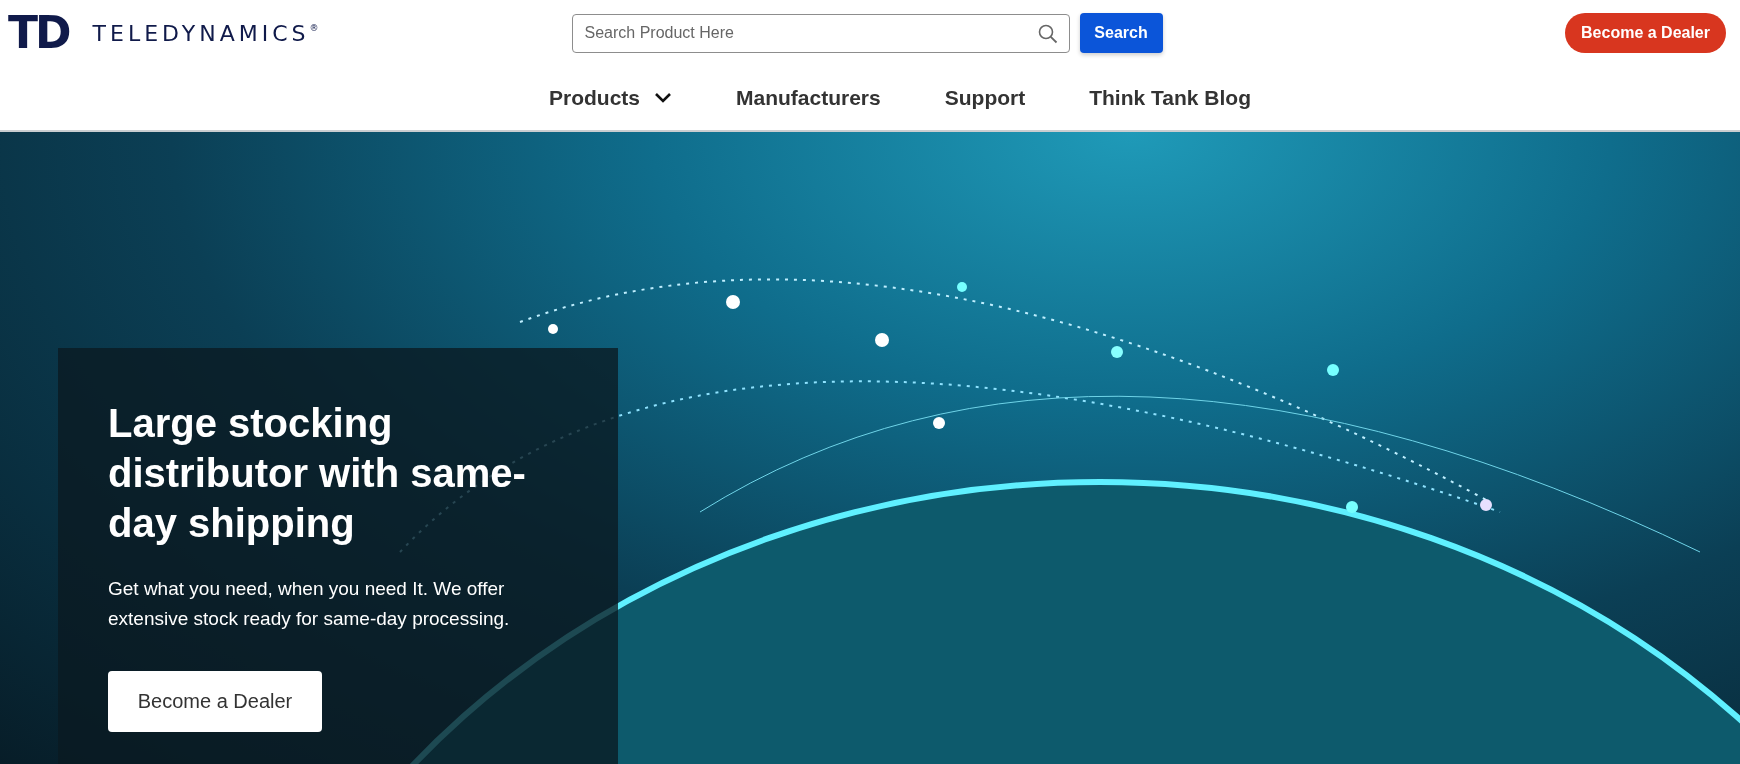 This screenshot has width=1740, height=764. Describe the element at coordinates (1121, 33) in the screenshot. I see `search-button: Search` at that location.